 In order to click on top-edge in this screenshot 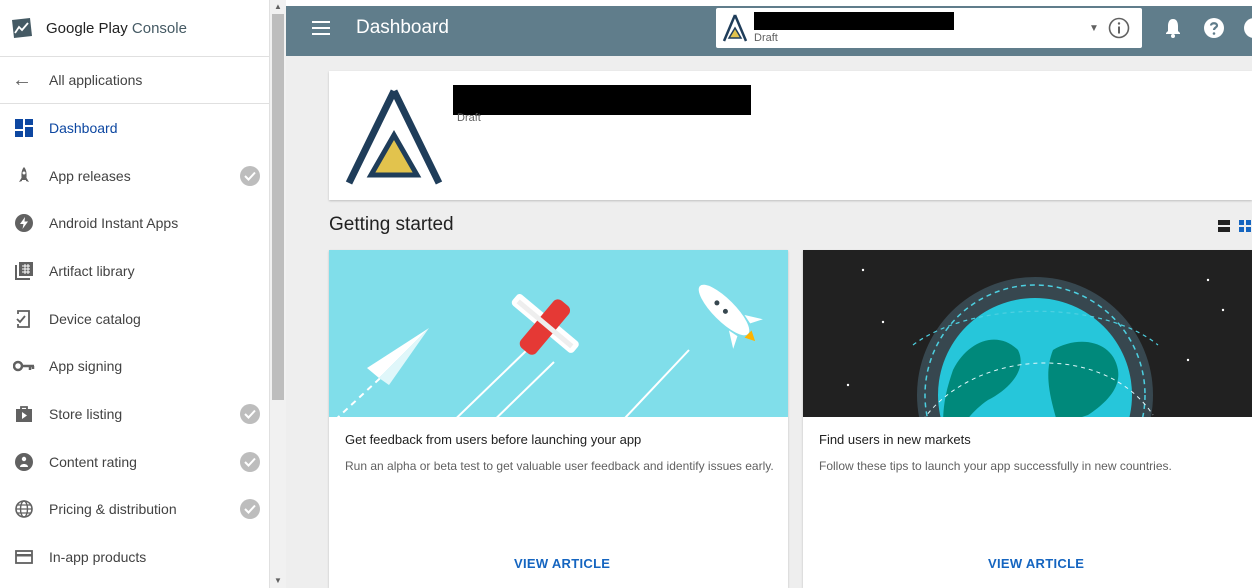, I will do `click(769, 3)`.